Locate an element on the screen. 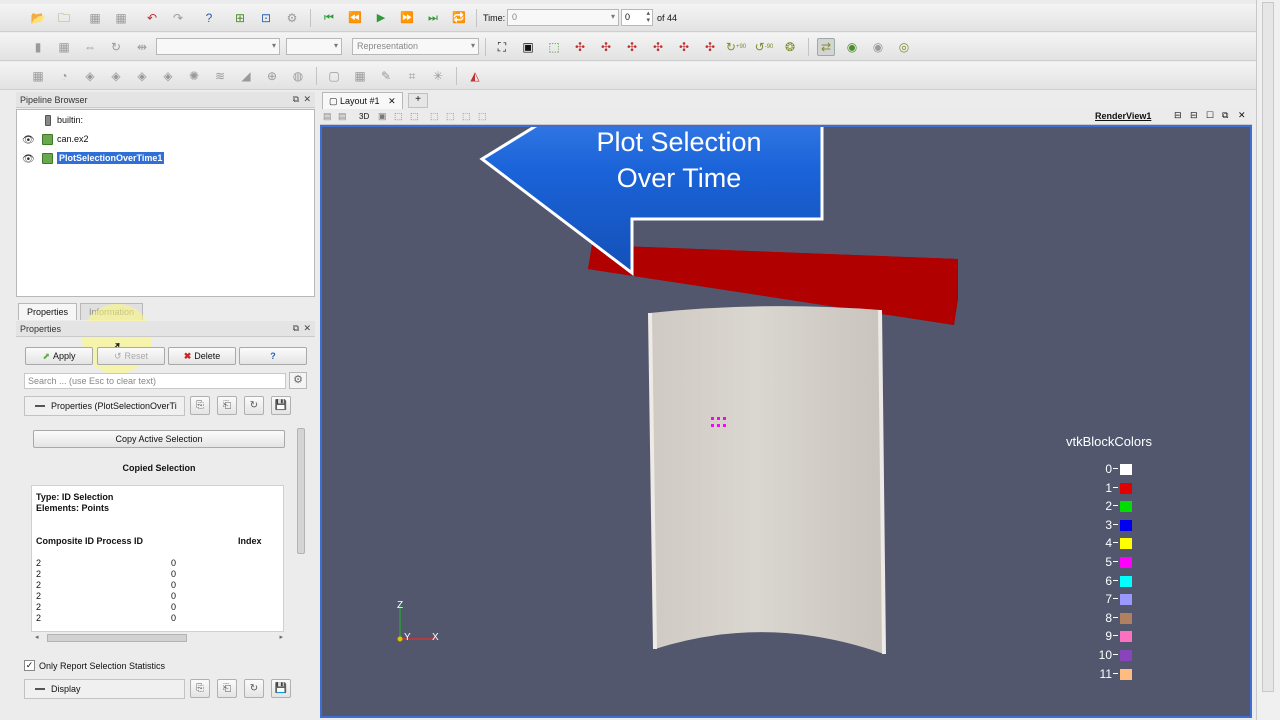 The image size is (1280, 720). warp-icon: ◢ is located at coordinates (246, 76).